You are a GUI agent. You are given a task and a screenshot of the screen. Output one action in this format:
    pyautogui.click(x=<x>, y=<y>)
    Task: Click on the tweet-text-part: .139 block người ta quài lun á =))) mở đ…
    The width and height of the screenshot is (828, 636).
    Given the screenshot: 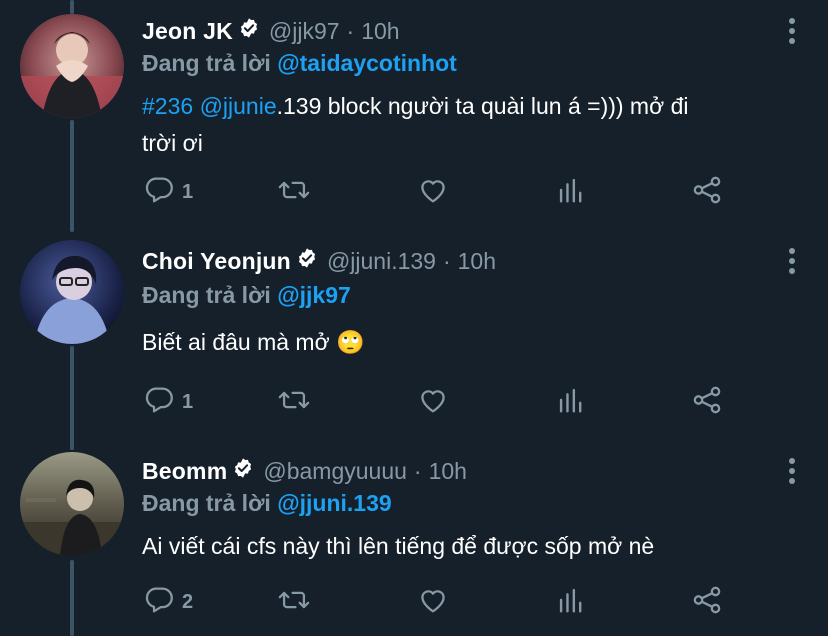 What is the action you would take?
    pyautogui.click(x=482, y=106)
    